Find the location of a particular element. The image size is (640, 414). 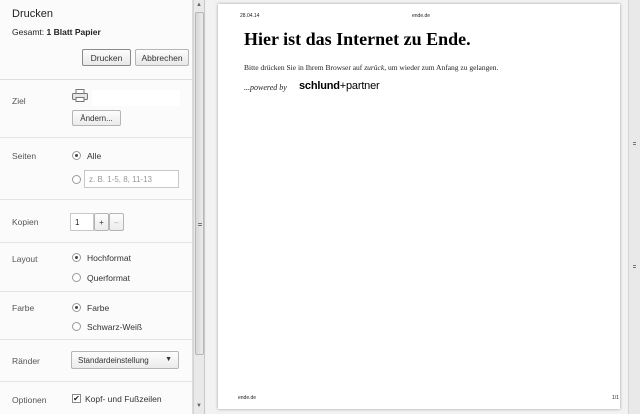

destination-label: Ziel is located at coordinates (19, 101).